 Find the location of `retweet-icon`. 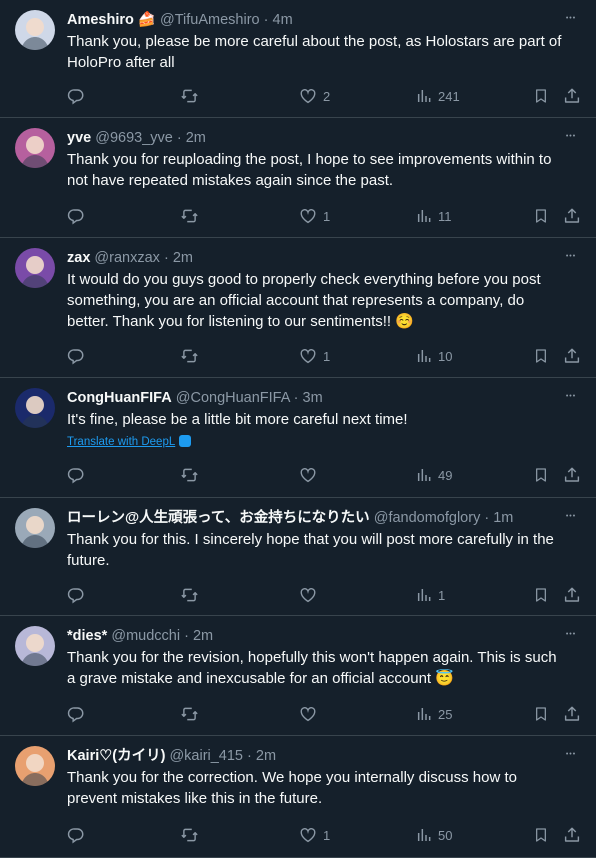

retweet-icon is located at coordinates (189, 216).